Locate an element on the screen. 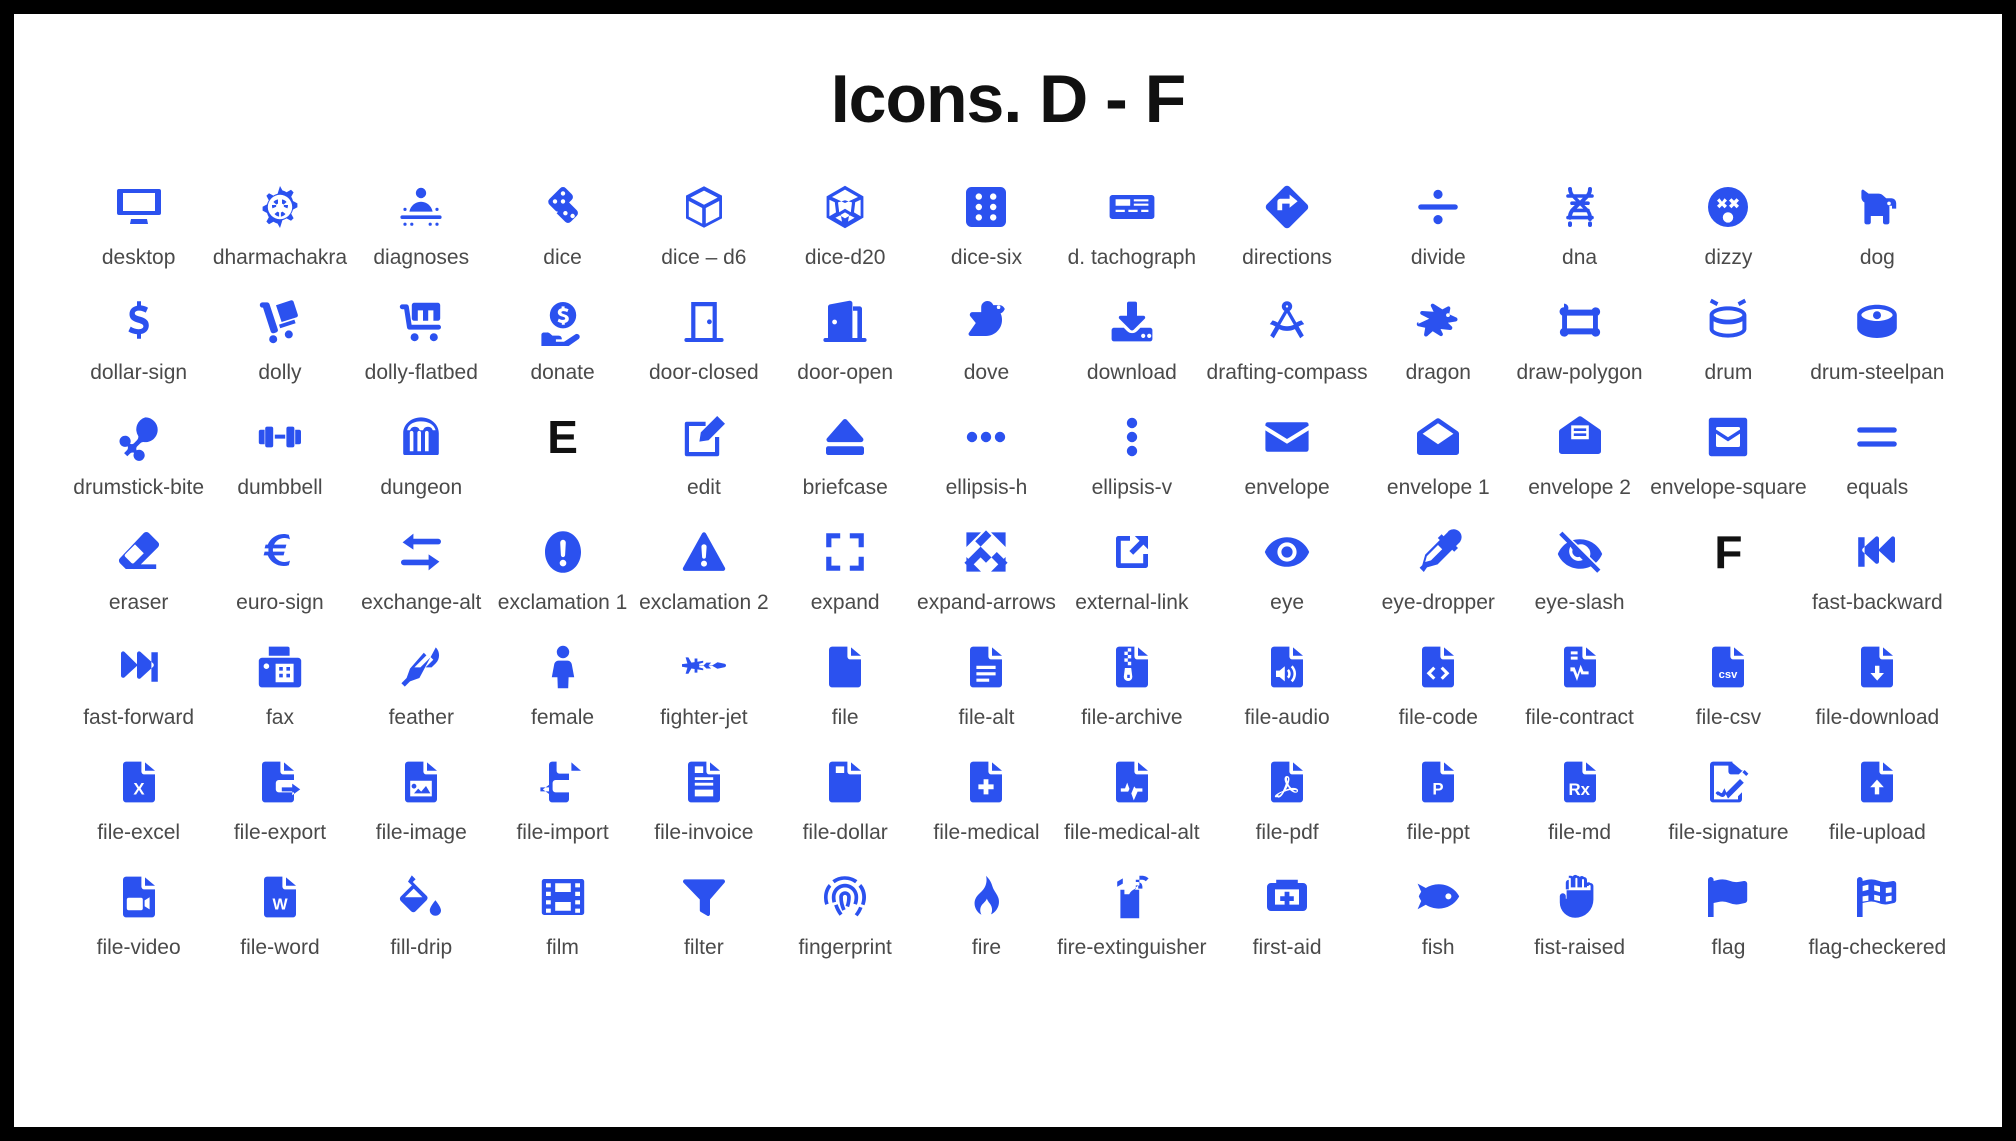  icon-cell: file-download is located at coordinates (1877, 690).